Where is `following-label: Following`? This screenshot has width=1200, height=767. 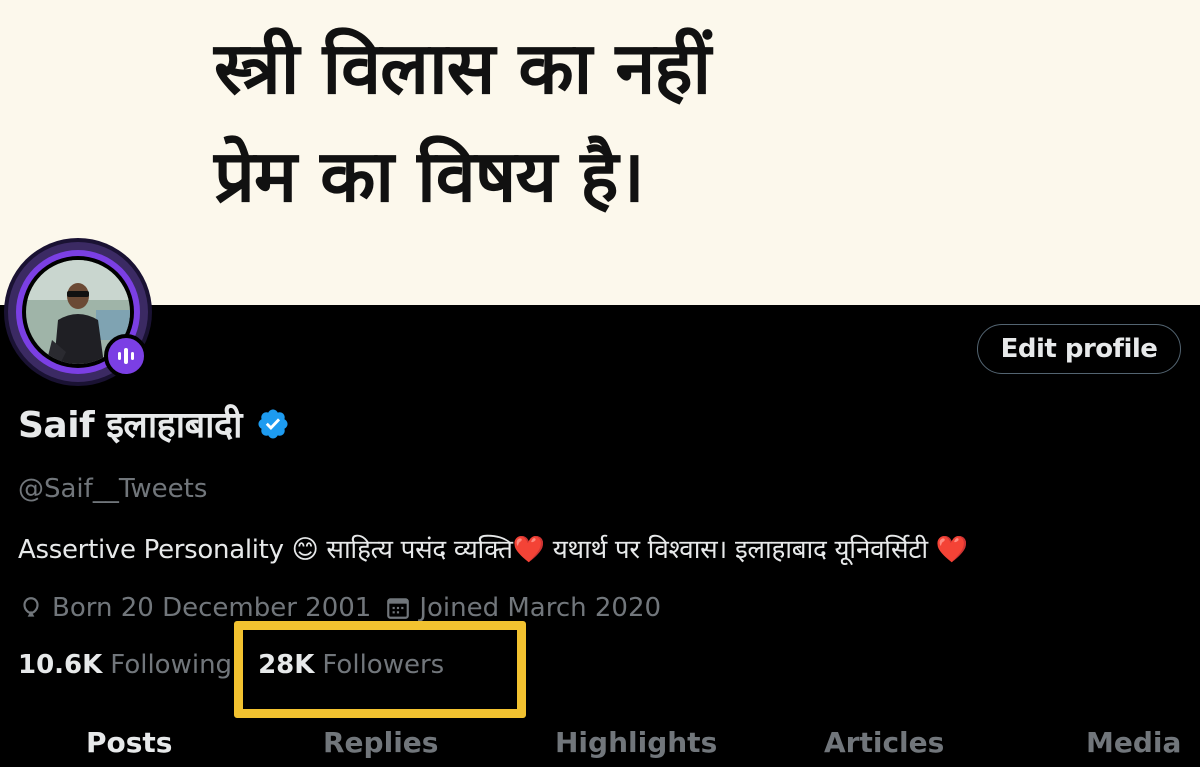
following-label: Following is located at coordinates (171, 665).